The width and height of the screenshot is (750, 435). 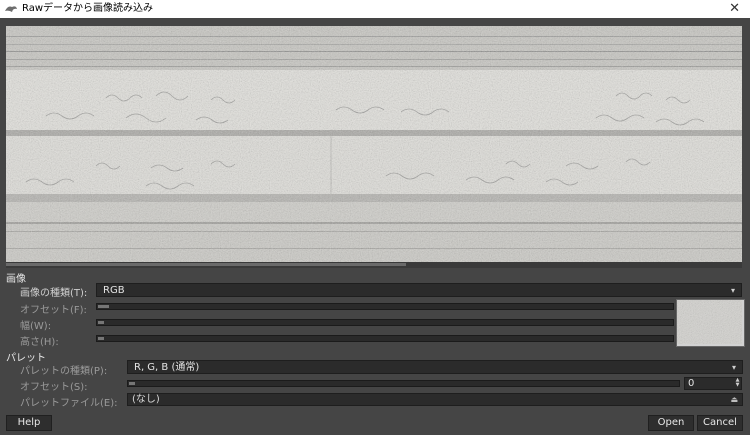 What do you see at coordinates (54, 293) in the screenshot?
I see `image-type-label: 画像の種類(T):` at bounding box center [54, 293].